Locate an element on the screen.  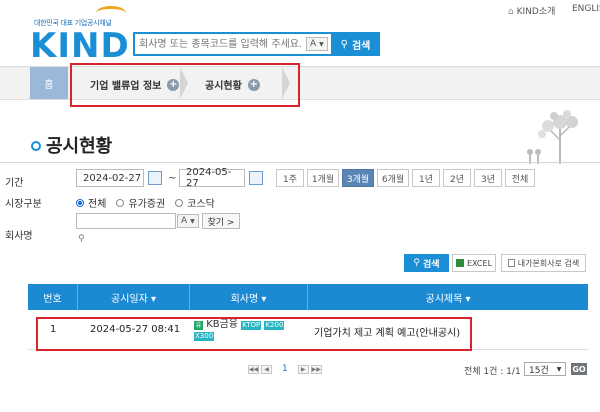
header-search-box: A▼ ⚲검색 is located at coordinates (256, 44).